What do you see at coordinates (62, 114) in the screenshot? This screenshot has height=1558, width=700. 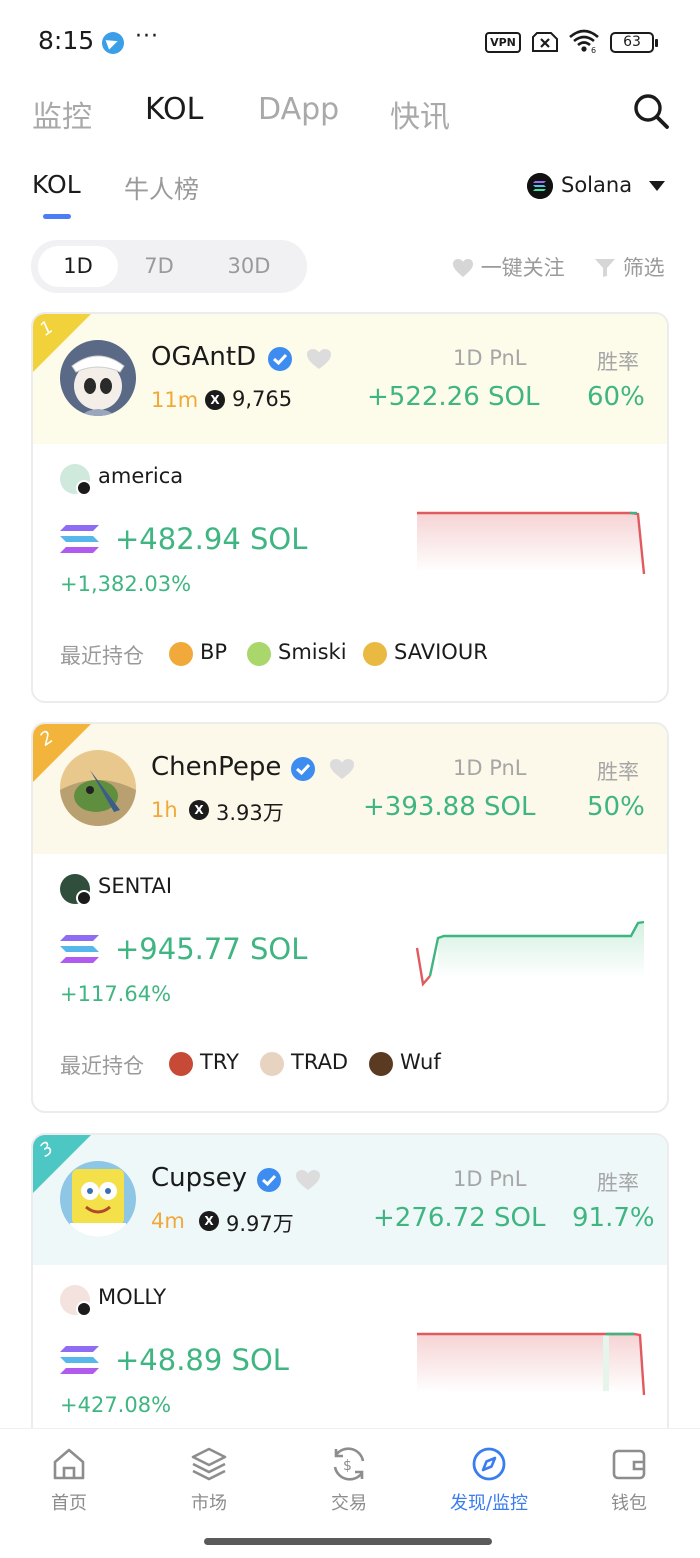 I see `tab-monitor: 监控` at bounding box center [62, 114].